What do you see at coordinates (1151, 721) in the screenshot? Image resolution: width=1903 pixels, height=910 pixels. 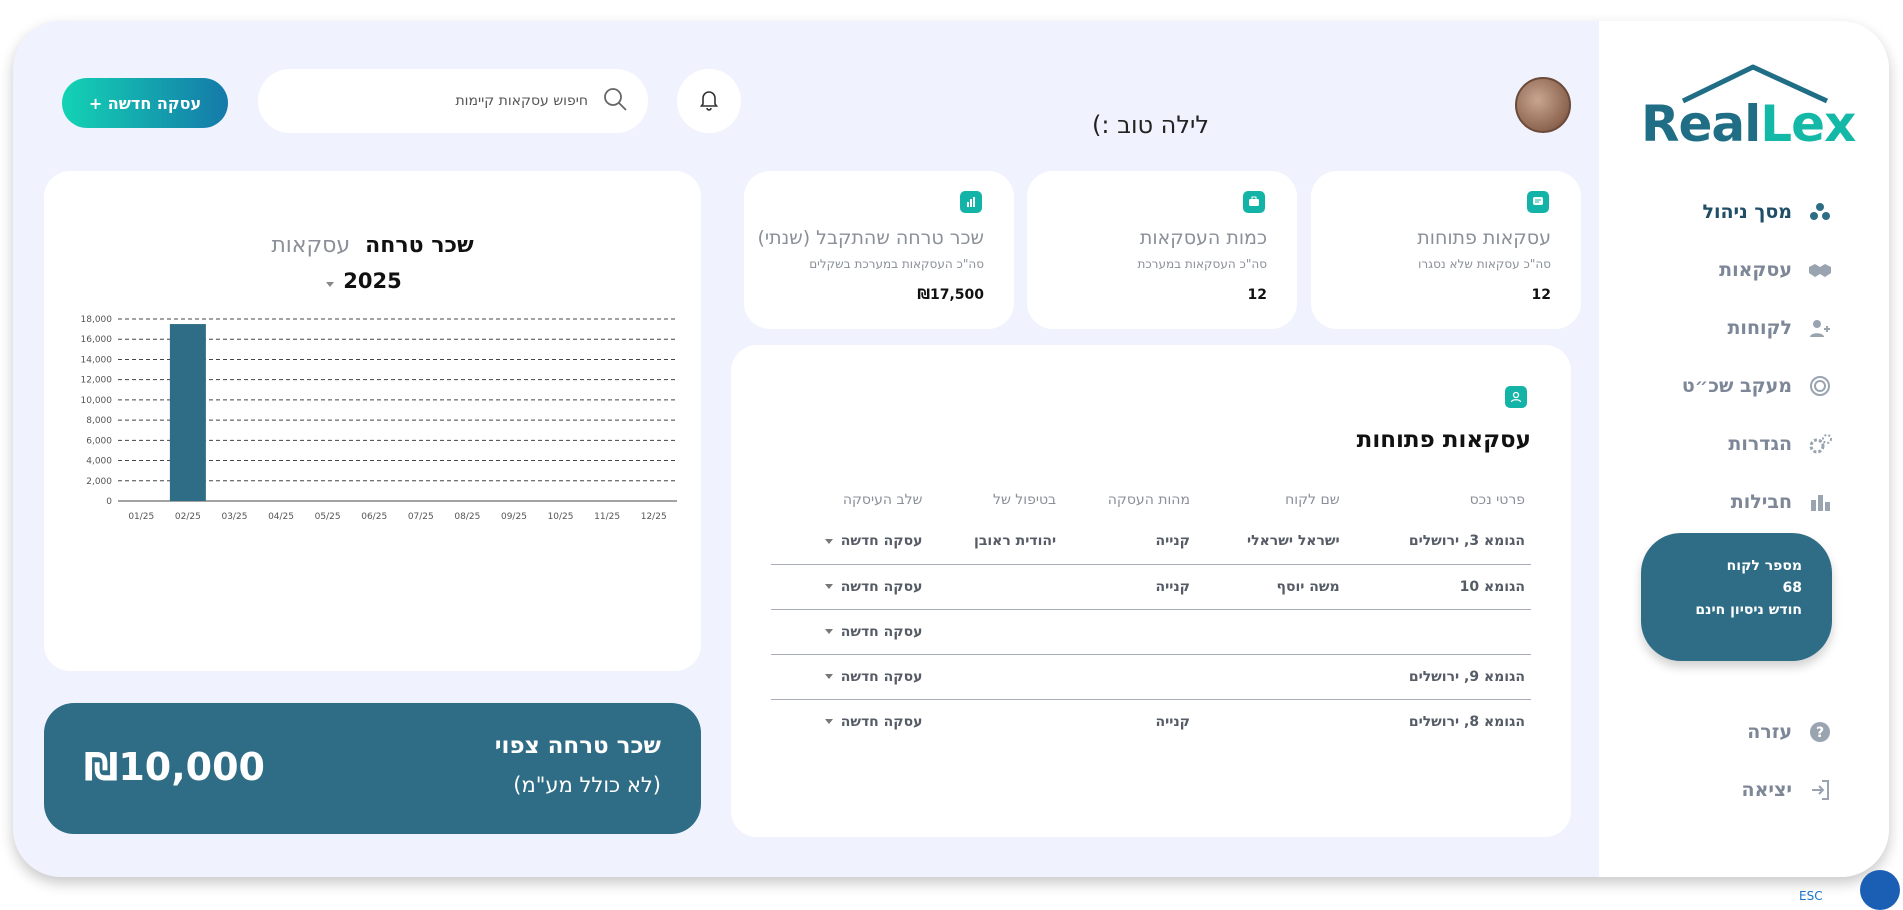 I see `table-row: הגומא 8, ירושלים קנייה עסקה חדשה` at bounding box center [1151, 721].